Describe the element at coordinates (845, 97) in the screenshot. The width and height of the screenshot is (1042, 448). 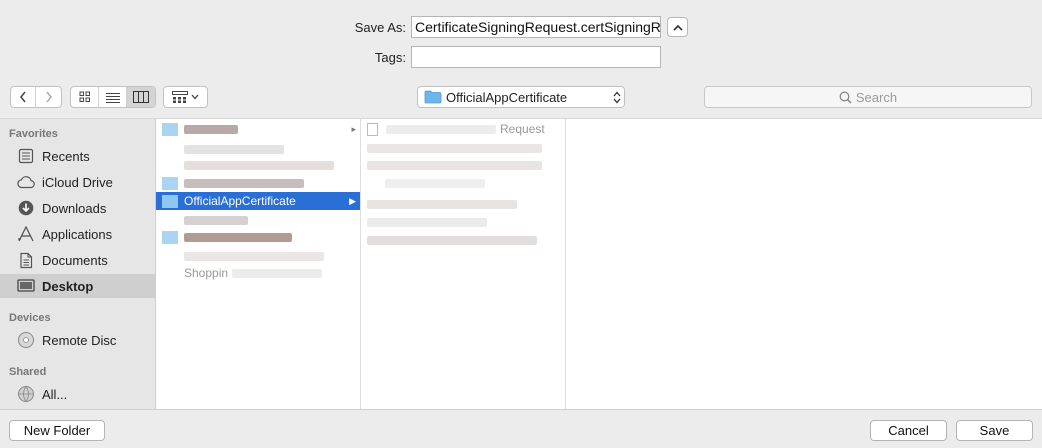
I see `search-icon` at that location.